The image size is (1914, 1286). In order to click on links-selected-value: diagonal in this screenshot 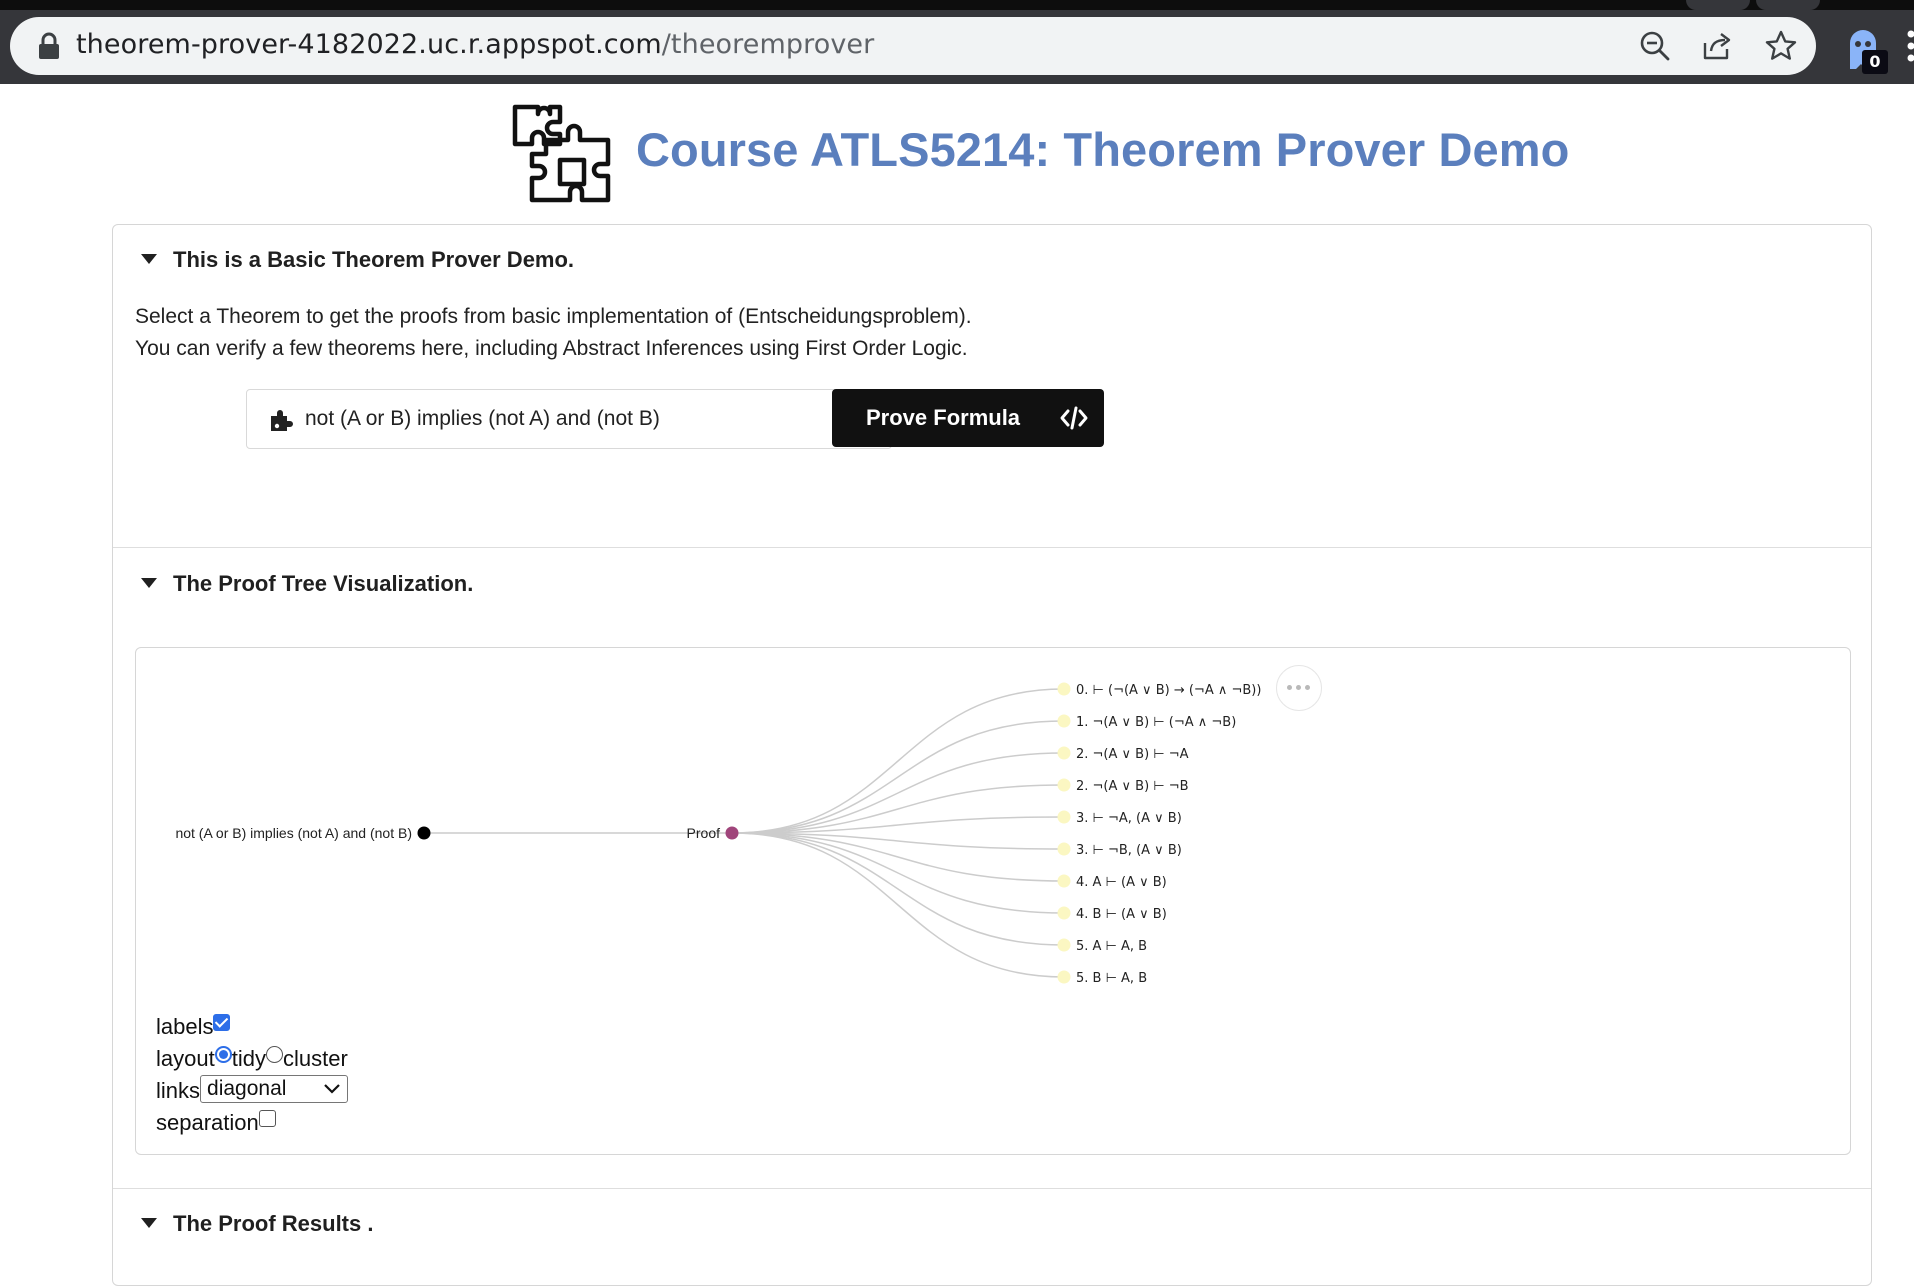, I will do `click(246, 1088)`.